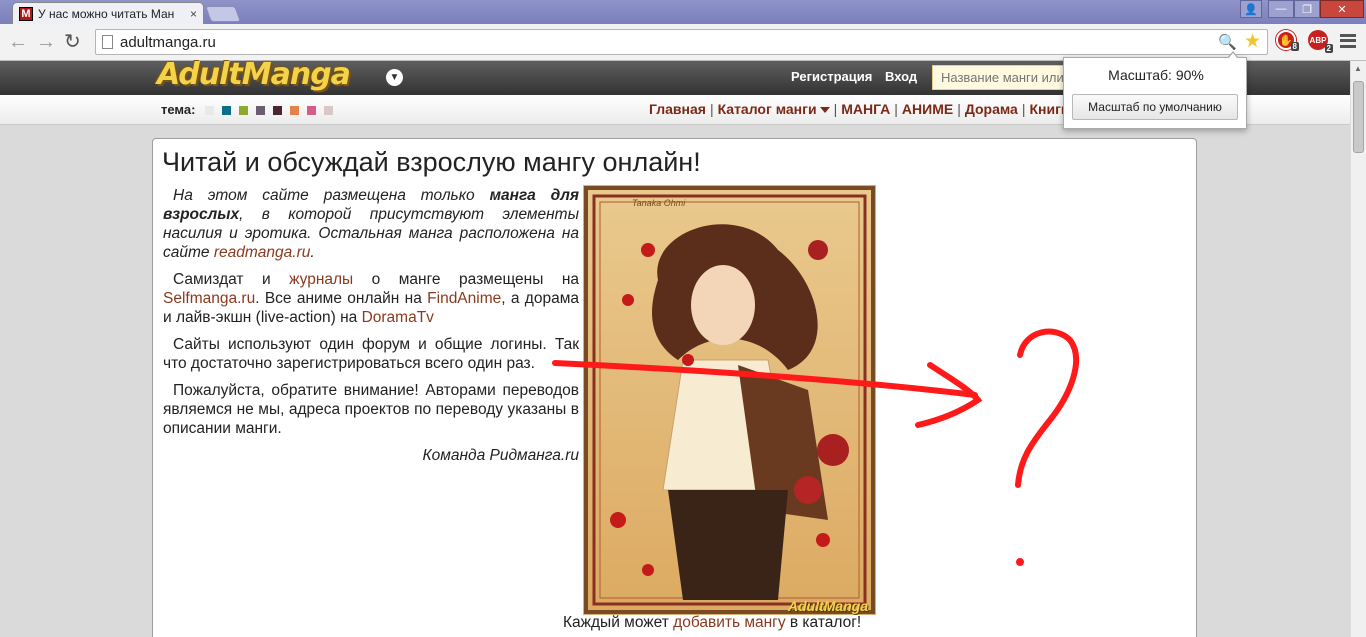 The height and width of the screenshot is (637, 1366). Describe the element at coordinates (816, 447) in the screenshot. I see `red-annotation-overlay` at that location.